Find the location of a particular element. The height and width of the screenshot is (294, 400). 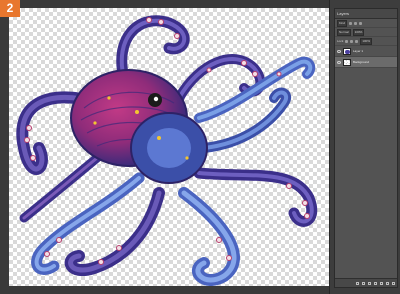

fill-field: 100% is located at coordinates (366, 41).